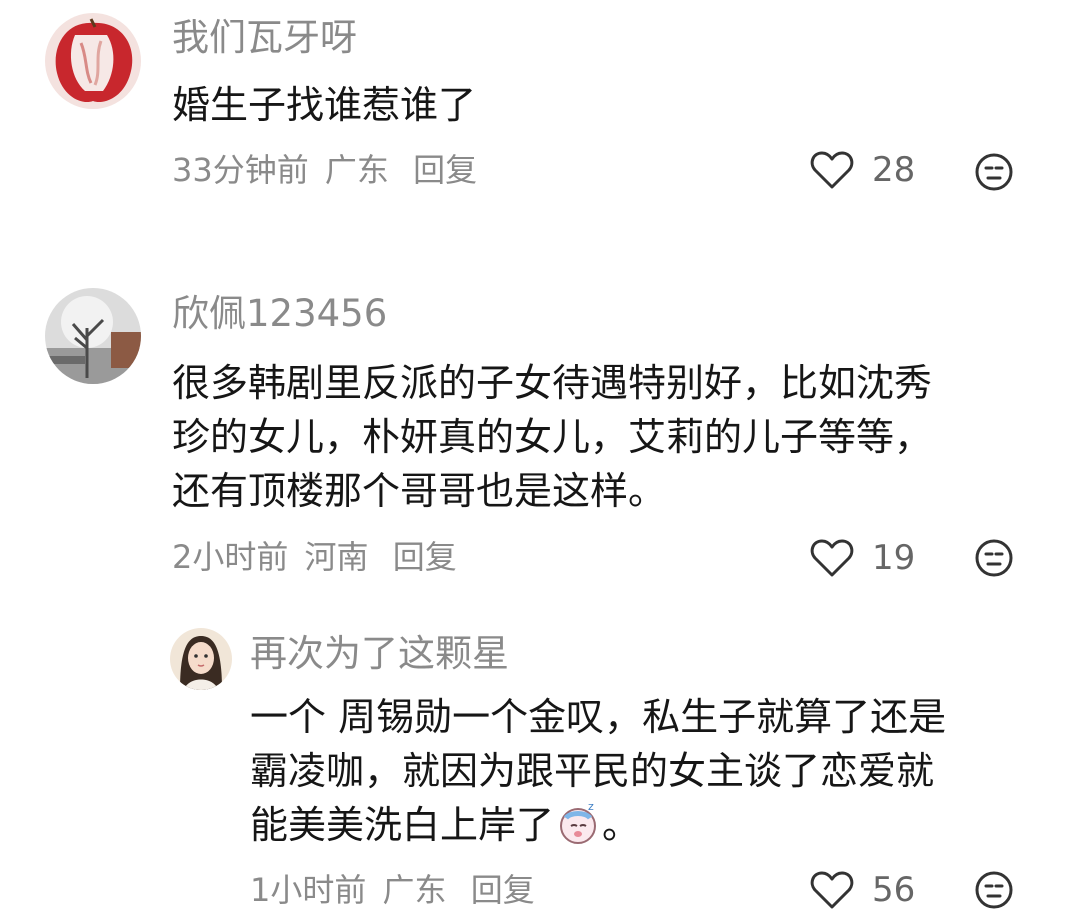 The image size is (1080, 923). I want to click on like-count: 56, so click(894, 890).